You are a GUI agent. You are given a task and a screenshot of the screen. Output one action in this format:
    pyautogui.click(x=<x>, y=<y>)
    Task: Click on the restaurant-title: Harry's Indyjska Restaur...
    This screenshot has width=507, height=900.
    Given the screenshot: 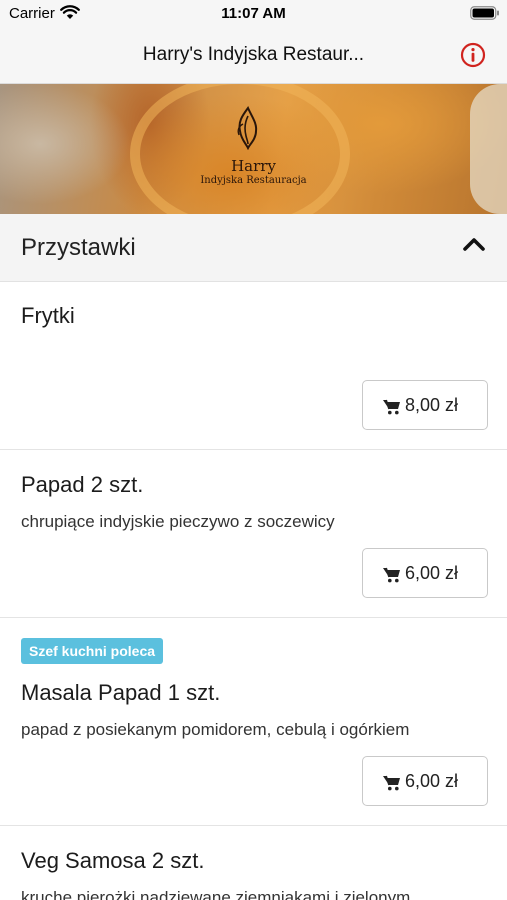 What is the action you would take?
    pyautogui.click(x=253, y=54)
    